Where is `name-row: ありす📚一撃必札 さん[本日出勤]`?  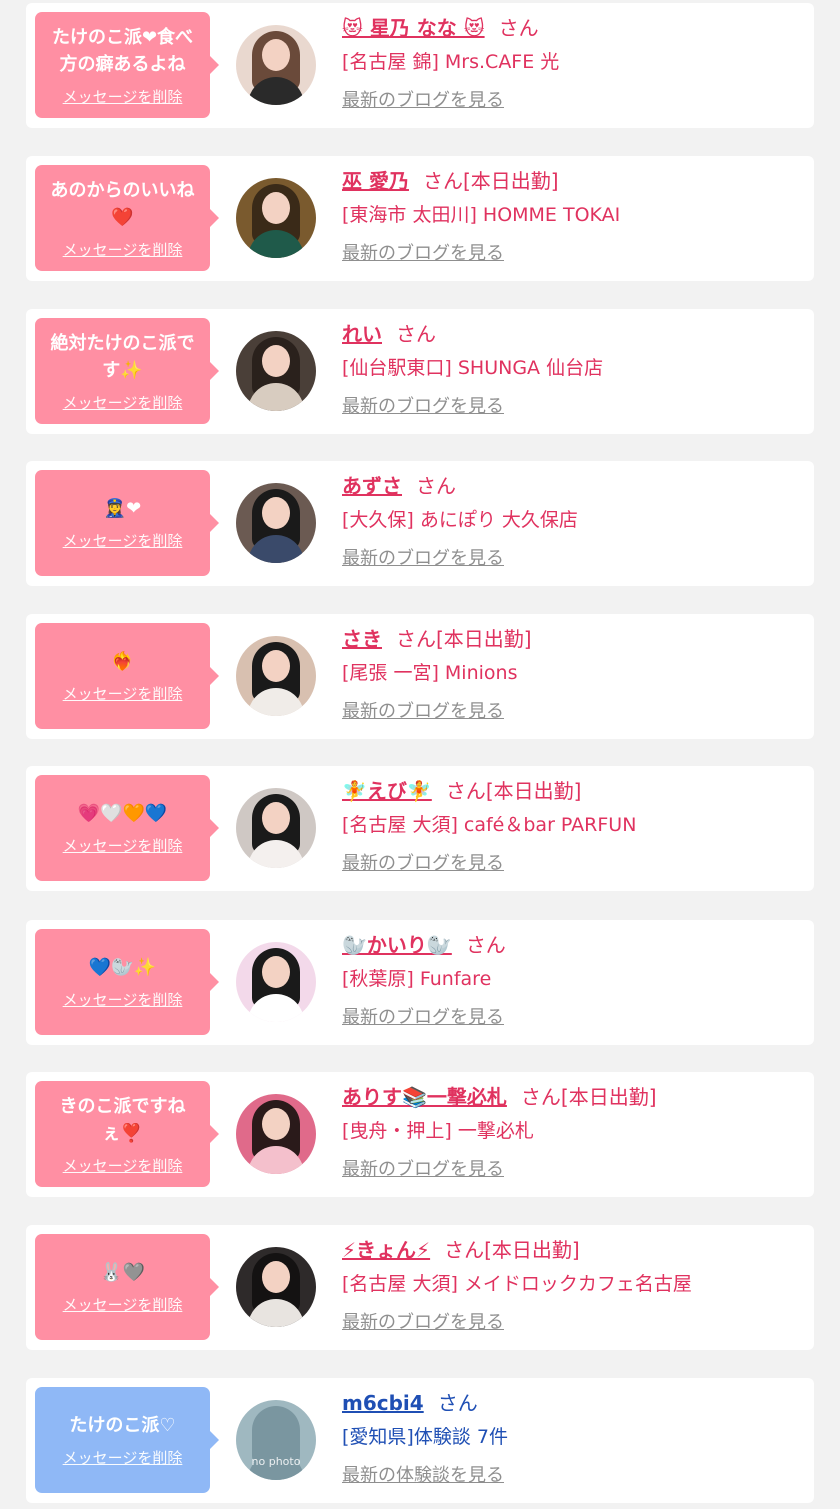
name-row: ありす📚一撃必札 さん[本日出勤] is located at coordinates (573, 1097).